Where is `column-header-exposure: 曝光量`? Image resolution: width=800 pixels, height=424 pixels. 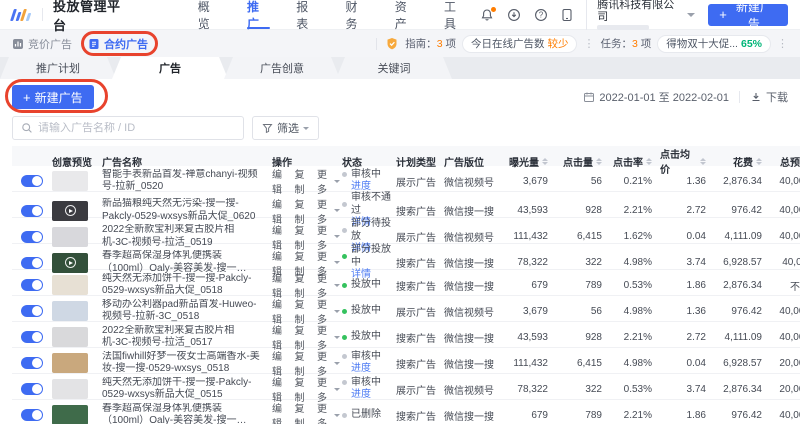
column-header-exposure: 曝光量 is located at coordinates (527, 161).